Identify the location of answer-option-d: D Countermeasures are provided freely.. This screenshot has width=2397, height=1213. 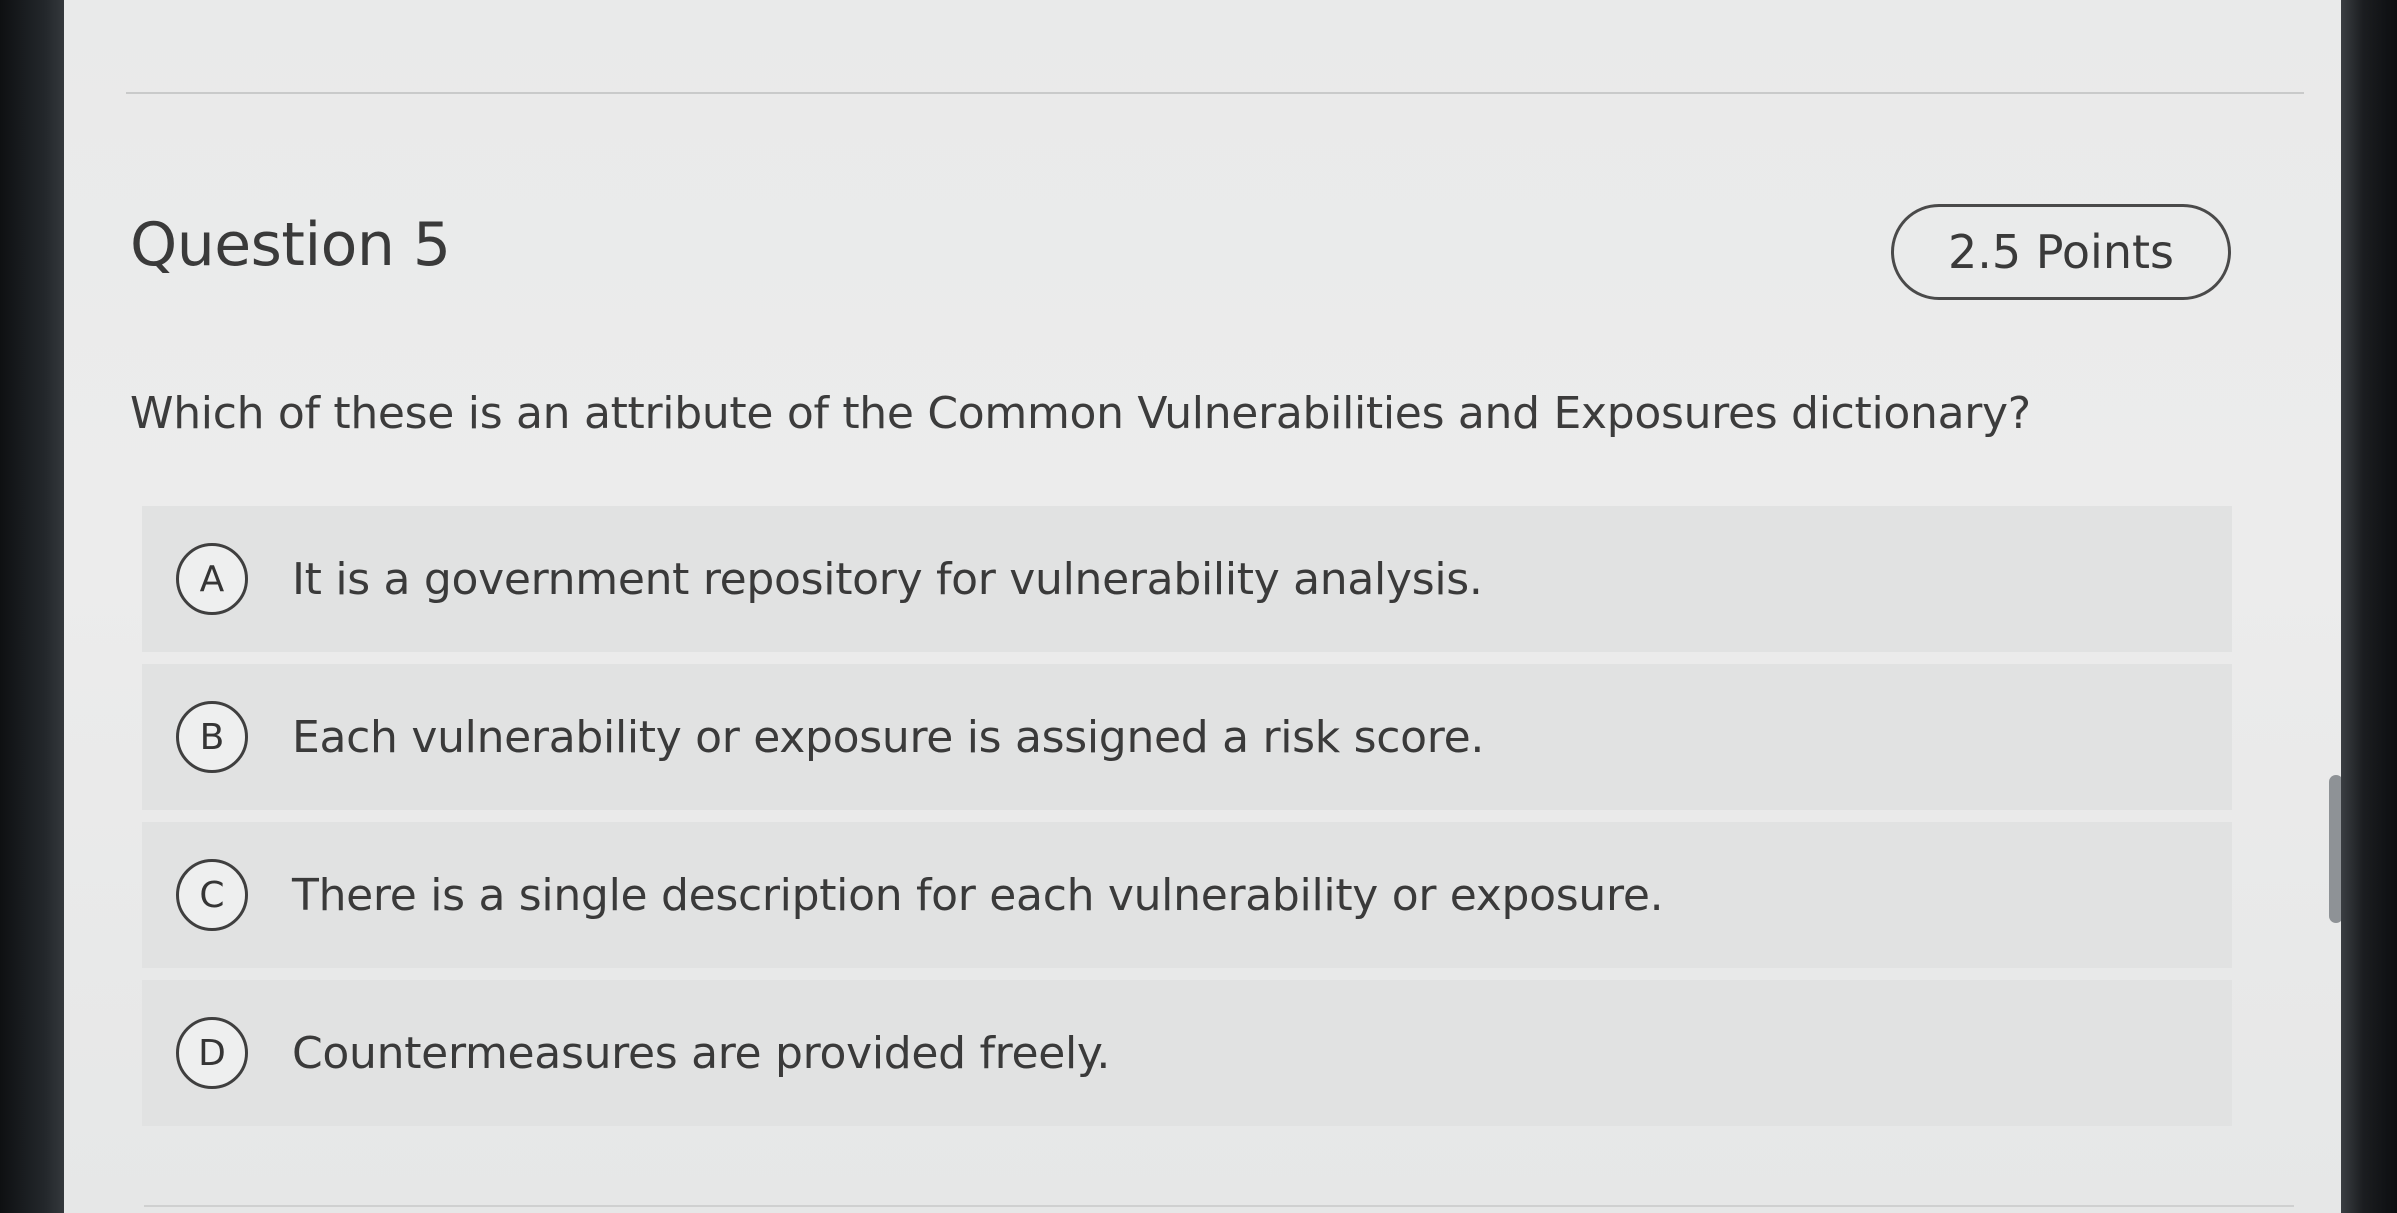
(1187, 1053).